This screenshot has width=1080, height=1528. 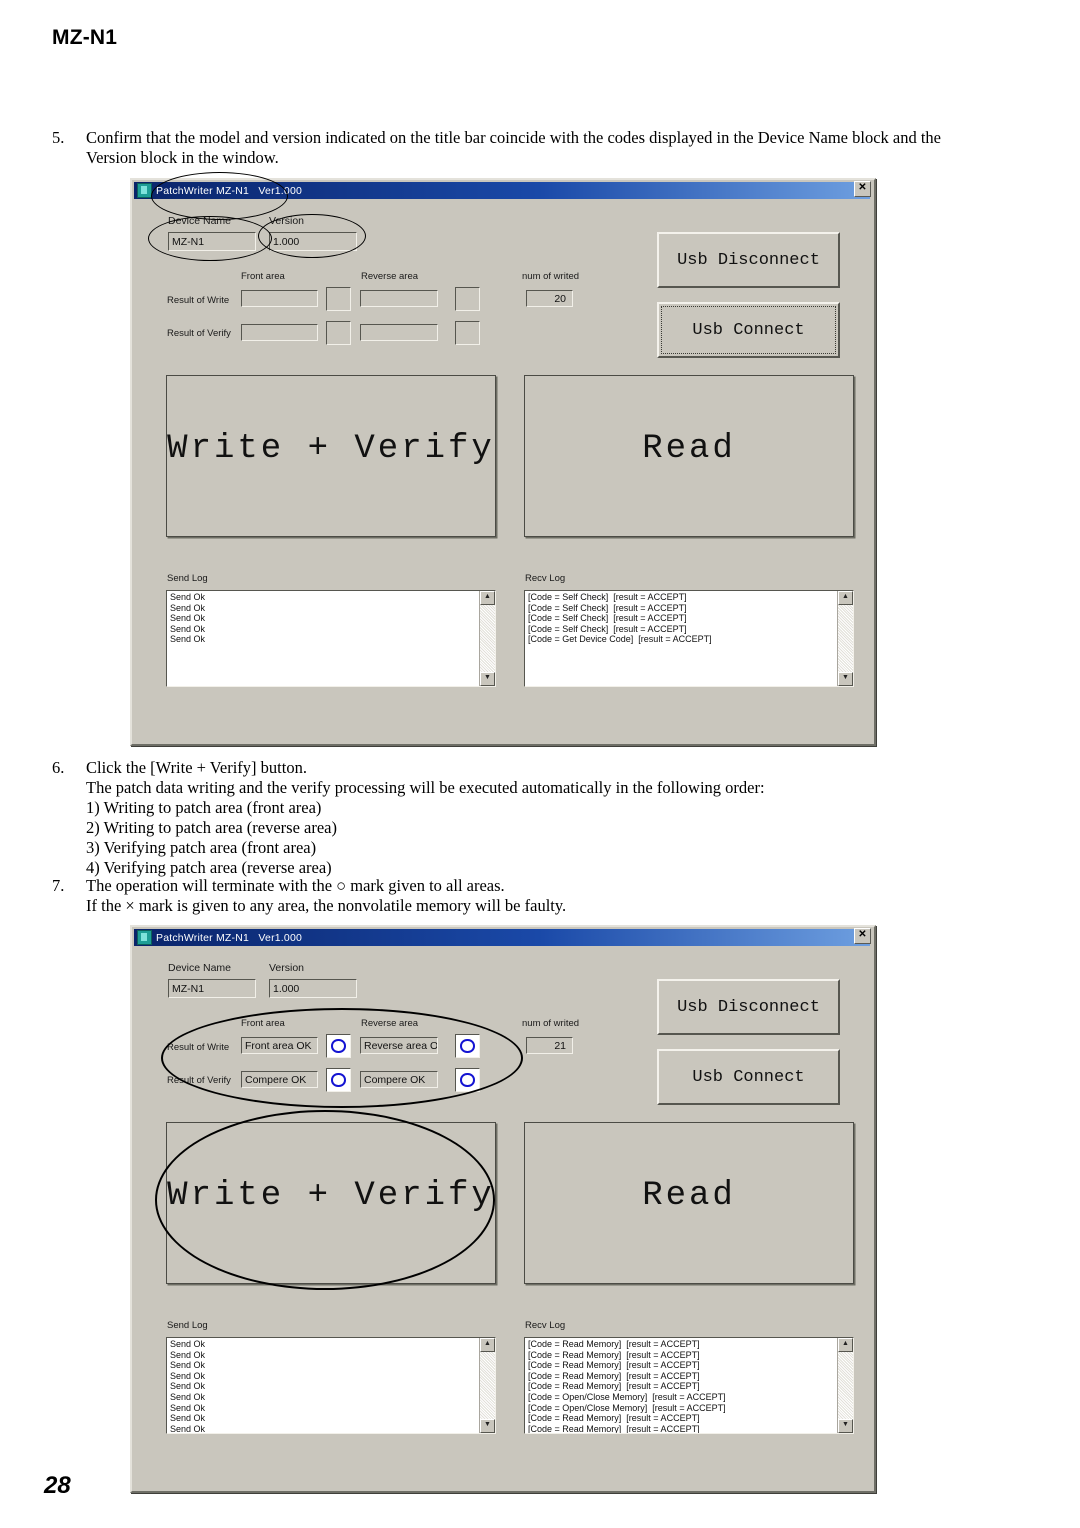 I want to click on window-1-titlebar: PatchWriter MZ-N1 Ver1.000, so click(x=502, y=190).